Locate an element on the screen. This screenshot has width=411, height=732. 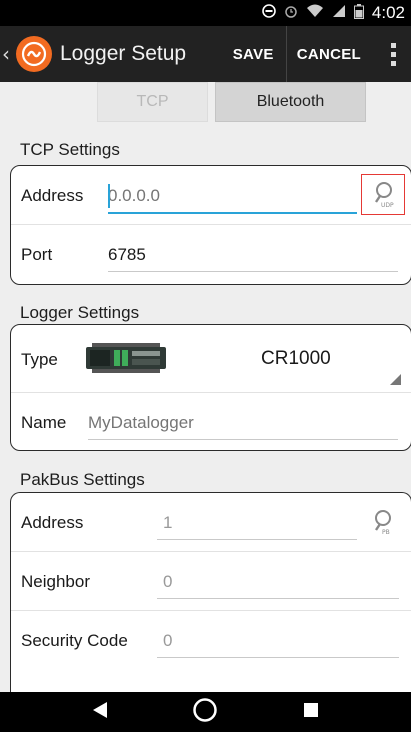
pb-label: PB is located at coordinates (386, 532).